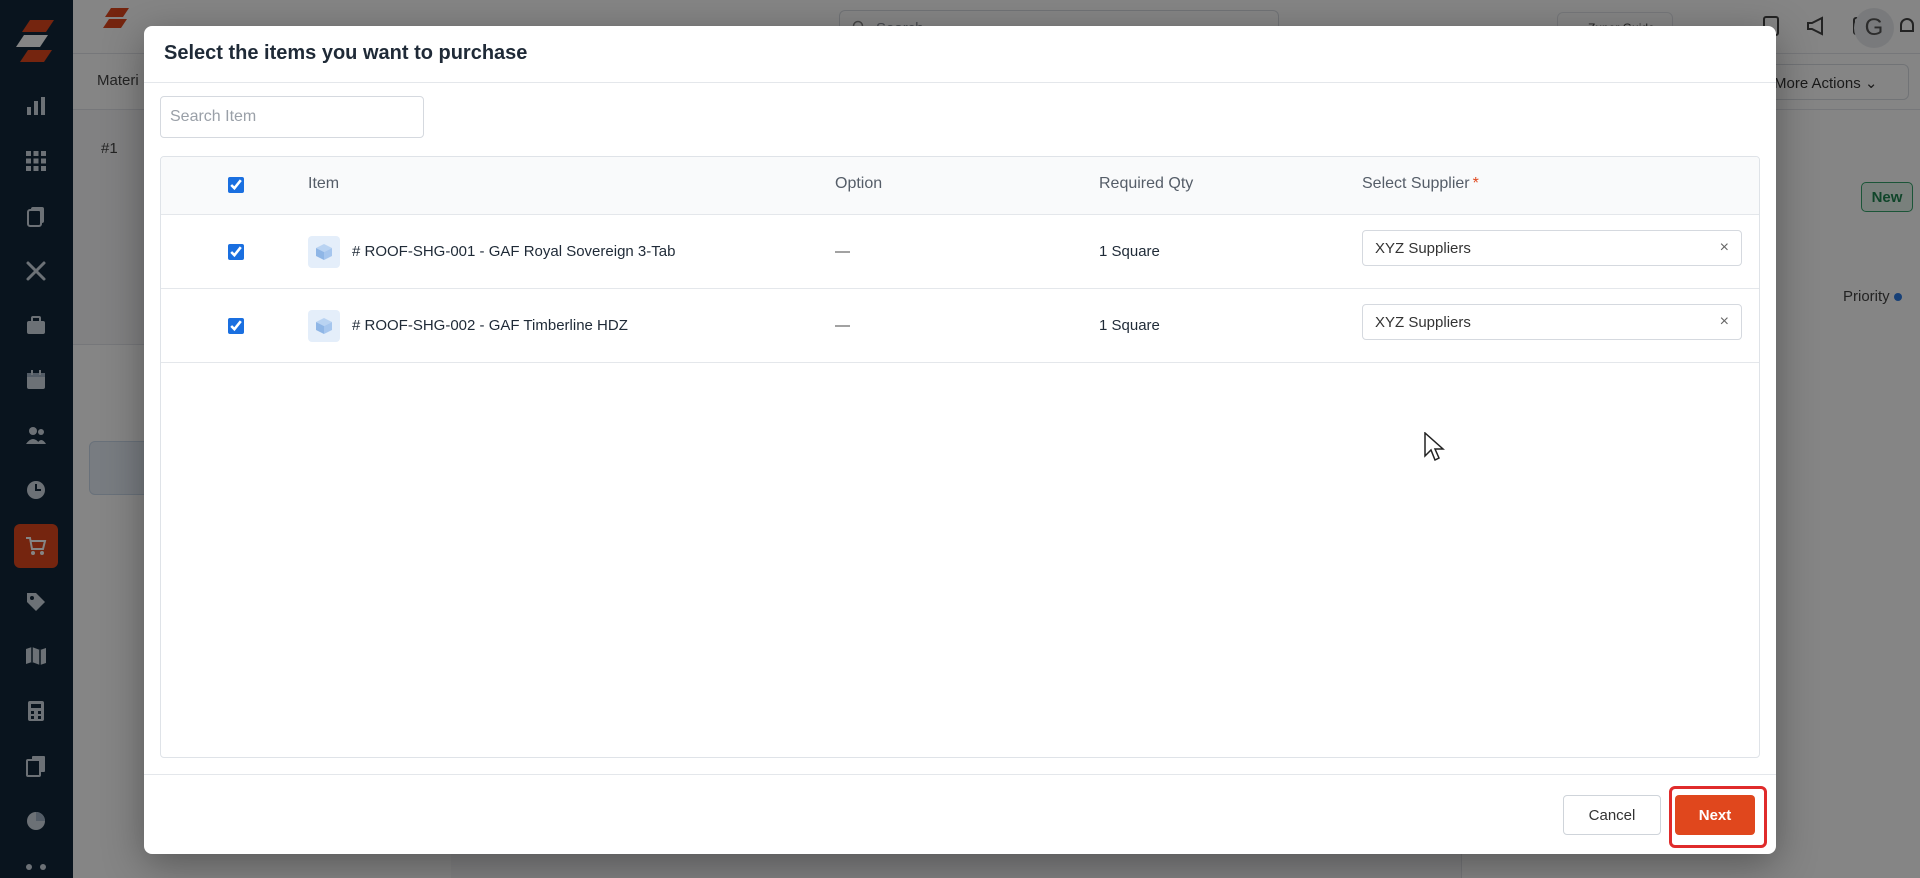  Describe the element at coordinates (960, 54) in the screenshot. I see `modal-header: Select the items you want to purchase` at that location.